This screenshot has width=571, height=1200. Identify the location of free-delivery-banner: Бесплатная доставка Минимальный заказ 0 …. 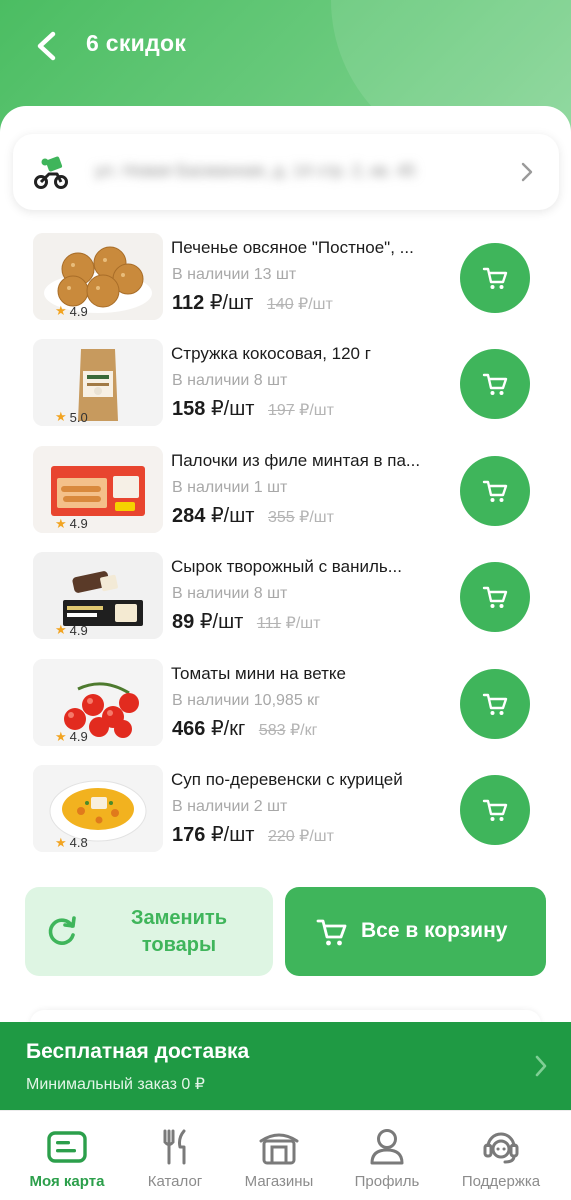
(285, 1066).